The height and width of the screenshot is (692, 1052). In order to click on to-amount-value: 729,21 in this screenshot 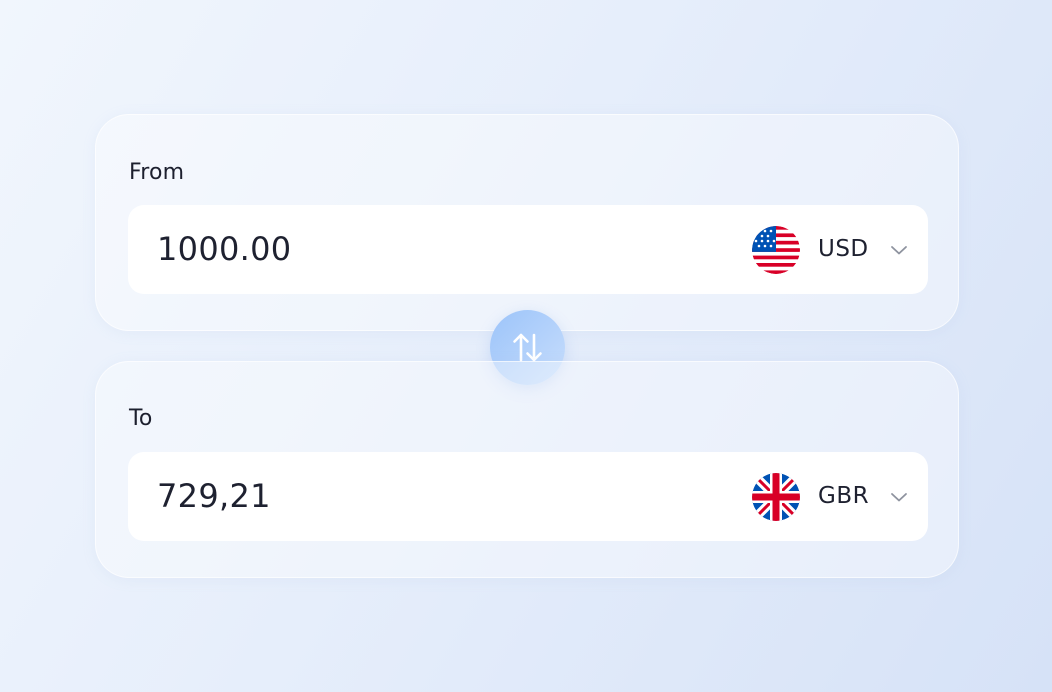, I will do `click(214, 496)`.